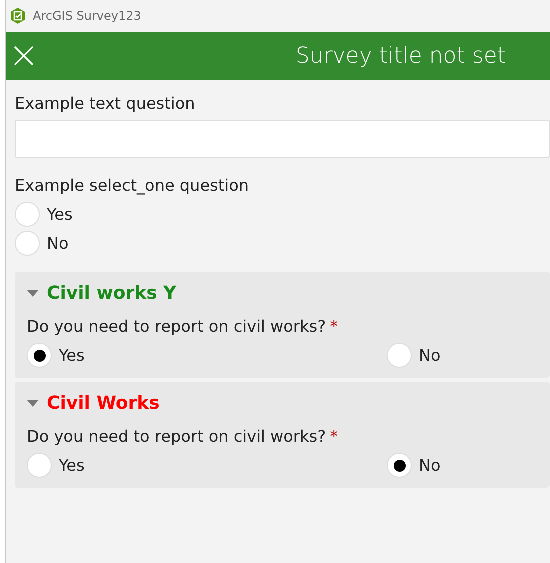 The width and height of the screenshot is (550, 563). I want to click on survey-title: Survey title not set, so click(401, 56).